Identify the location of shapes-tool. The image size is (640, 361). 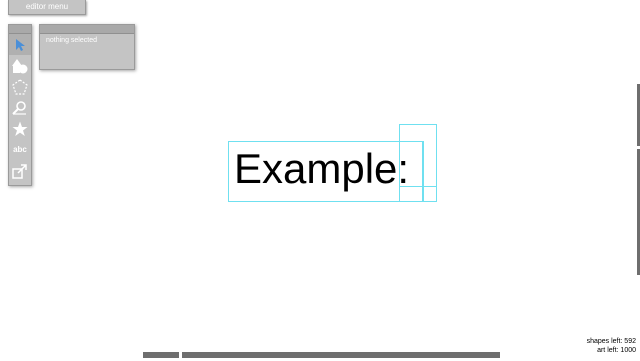
(20, 65).